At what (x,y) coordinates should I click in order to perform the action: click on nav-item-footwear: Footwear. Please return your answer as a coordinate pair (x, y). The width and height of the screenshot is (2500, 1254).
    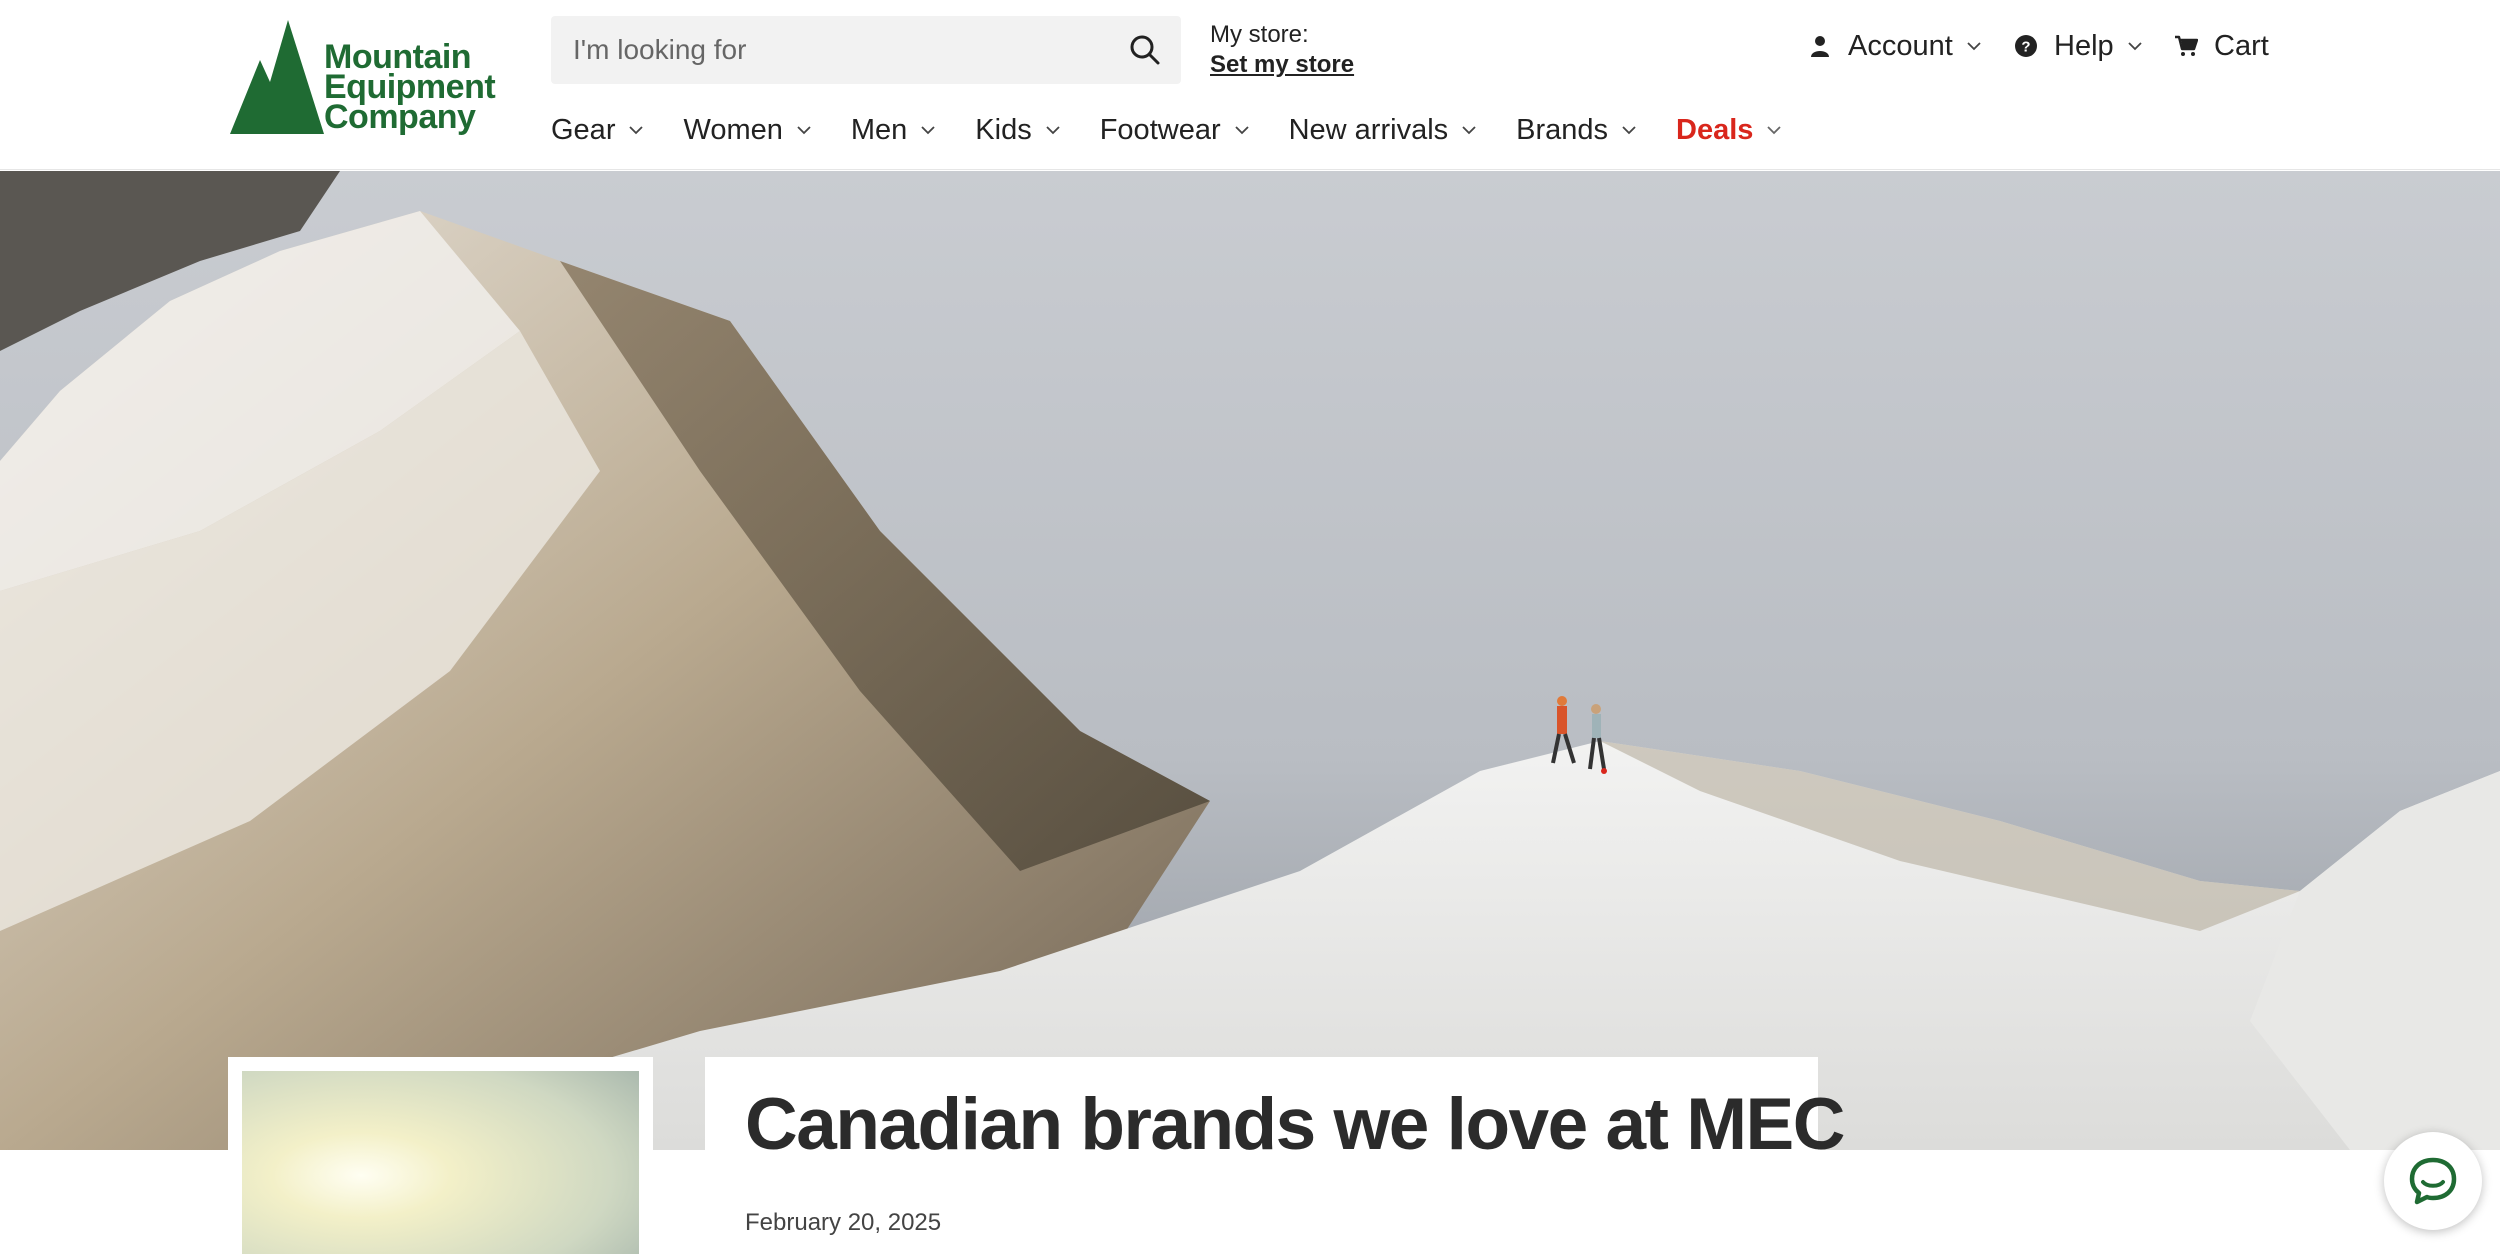
    Looking at the image, I should click on (1175, 130).